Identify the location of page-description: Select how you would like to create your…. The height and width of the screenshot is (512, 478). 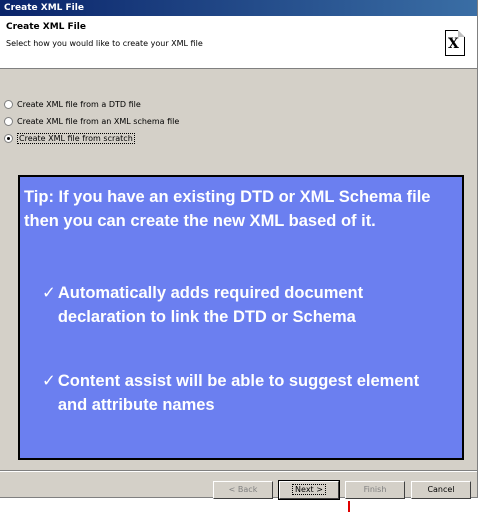
(104, 43).